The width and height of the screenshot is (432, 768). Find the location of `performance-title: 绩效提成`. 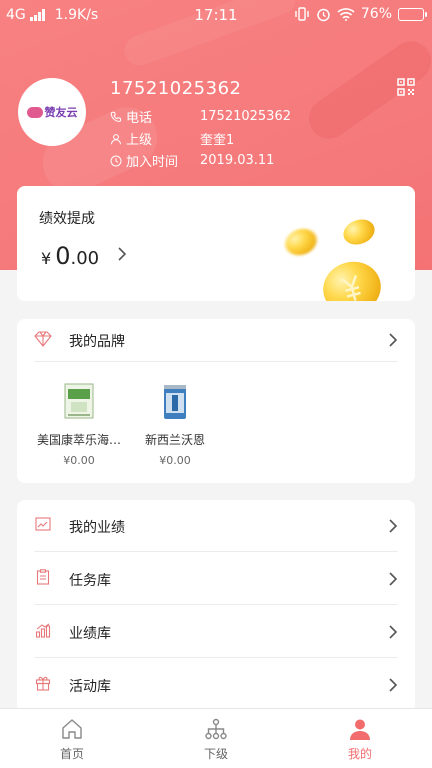

performance-title: 绩效提成 is located at coordinates (67, 219).